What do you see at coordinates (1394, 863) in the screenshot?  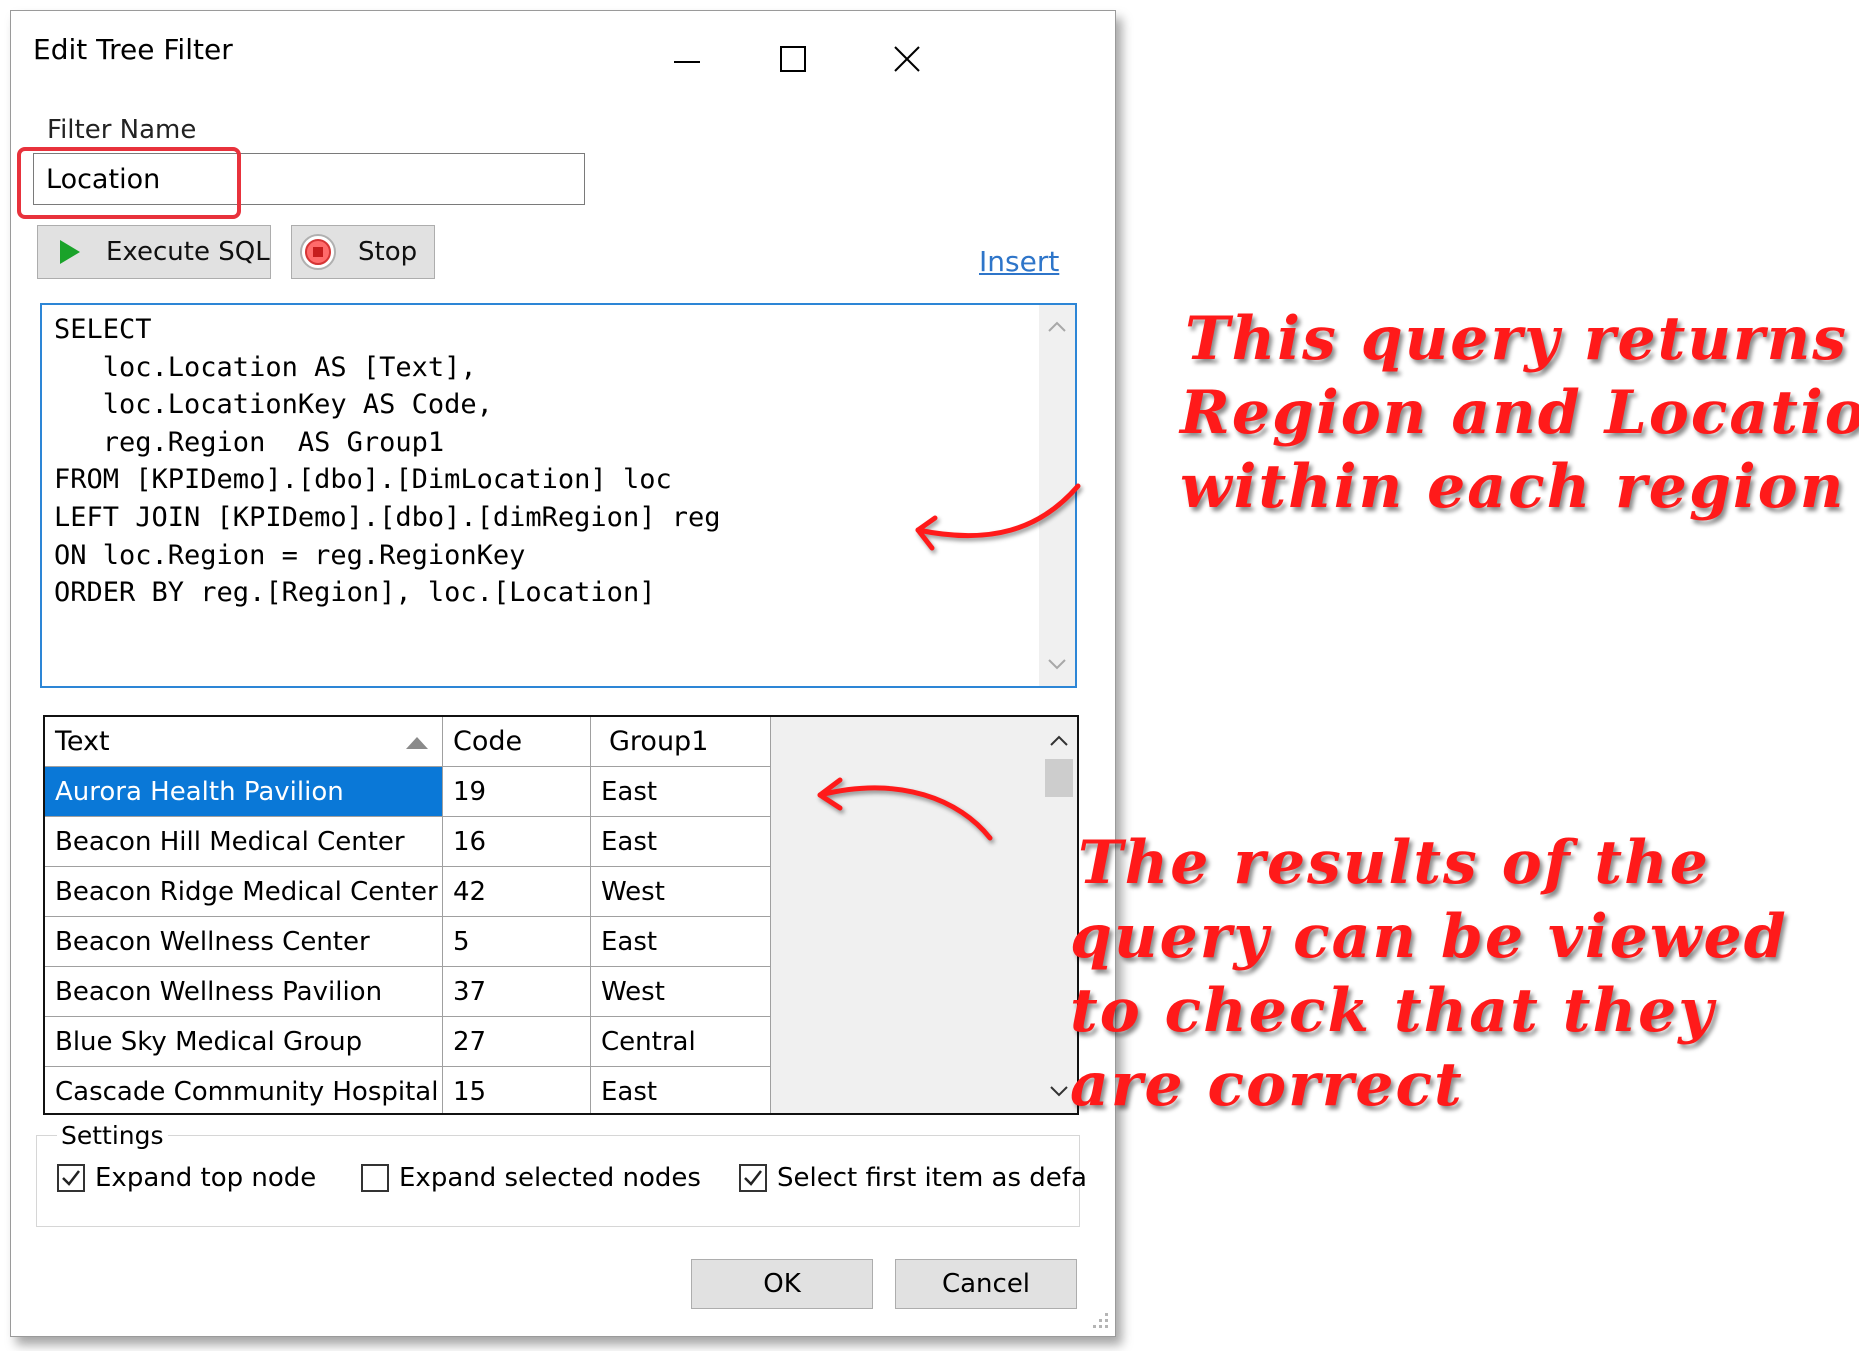 I see `annotation-results-line-1: The results of the` at bounding box center [1394, 863].